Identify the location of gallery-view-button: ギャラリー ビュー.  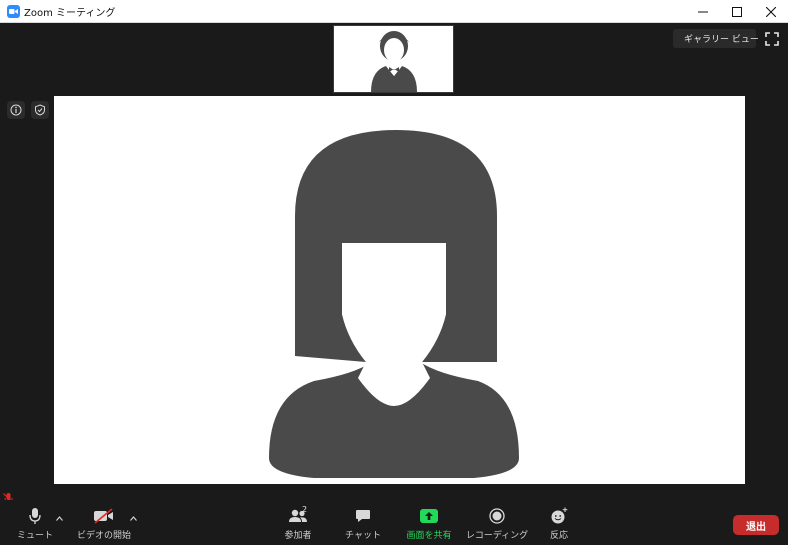
(716, 38).